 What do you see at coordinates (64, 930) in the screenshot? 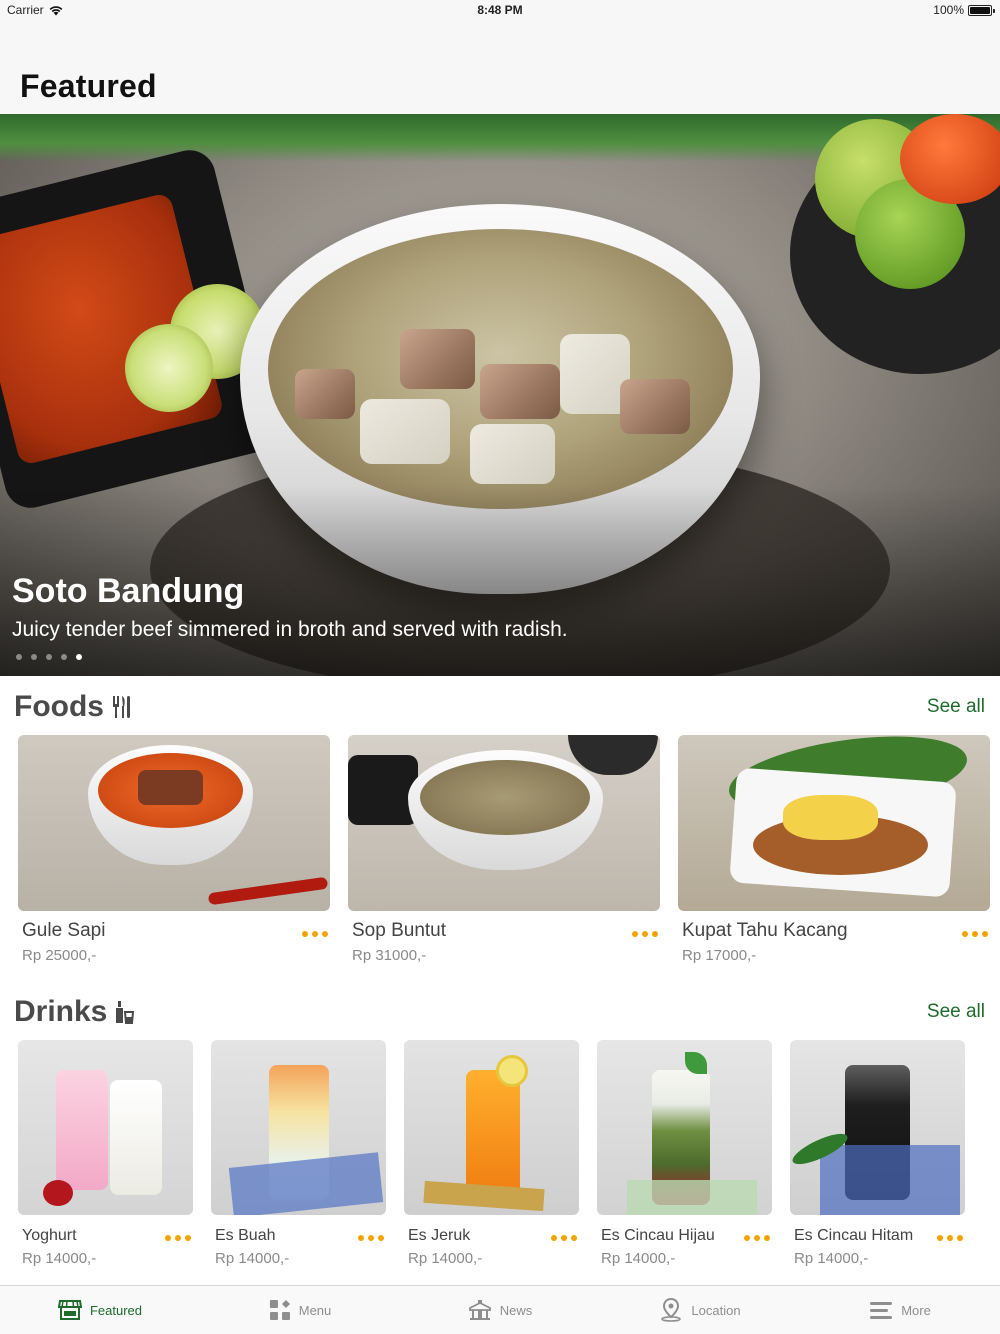
I see `food-name: Gule Sapi` at bounding box center [64, 930].